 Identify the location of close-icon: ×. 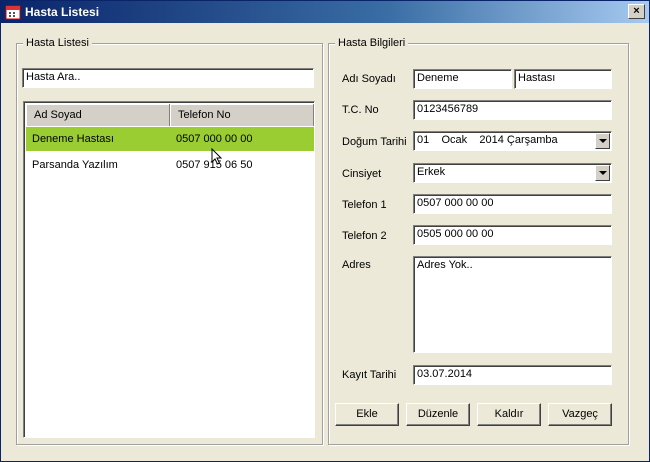
(636, 11).